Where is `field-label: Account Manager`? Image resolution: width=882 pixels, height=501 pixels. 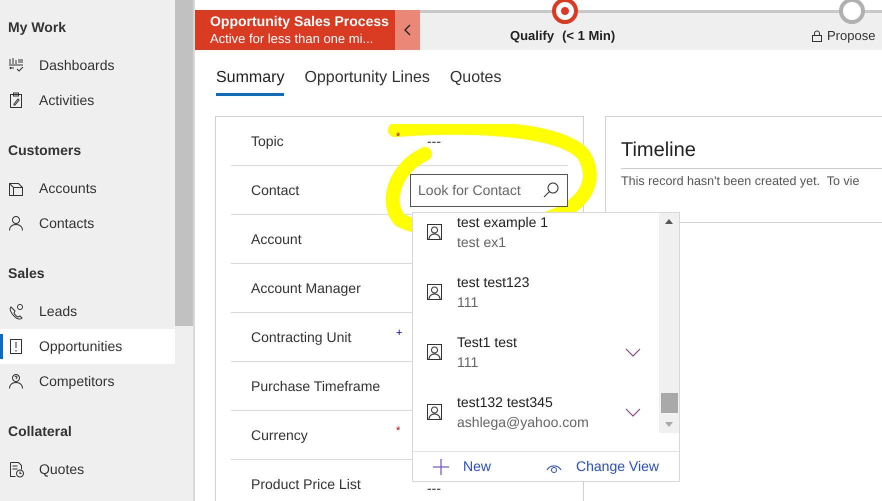
field-label: Account Manager is located at coordinates (306, 288).